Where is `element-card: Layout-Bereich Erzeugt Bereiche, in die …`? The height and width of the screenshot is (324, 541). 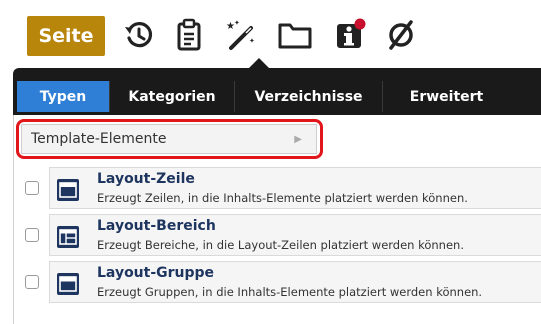
element-card: Layout-Bereich Erzeugt Bereiche, in die … is located at coordinates (295, 235).